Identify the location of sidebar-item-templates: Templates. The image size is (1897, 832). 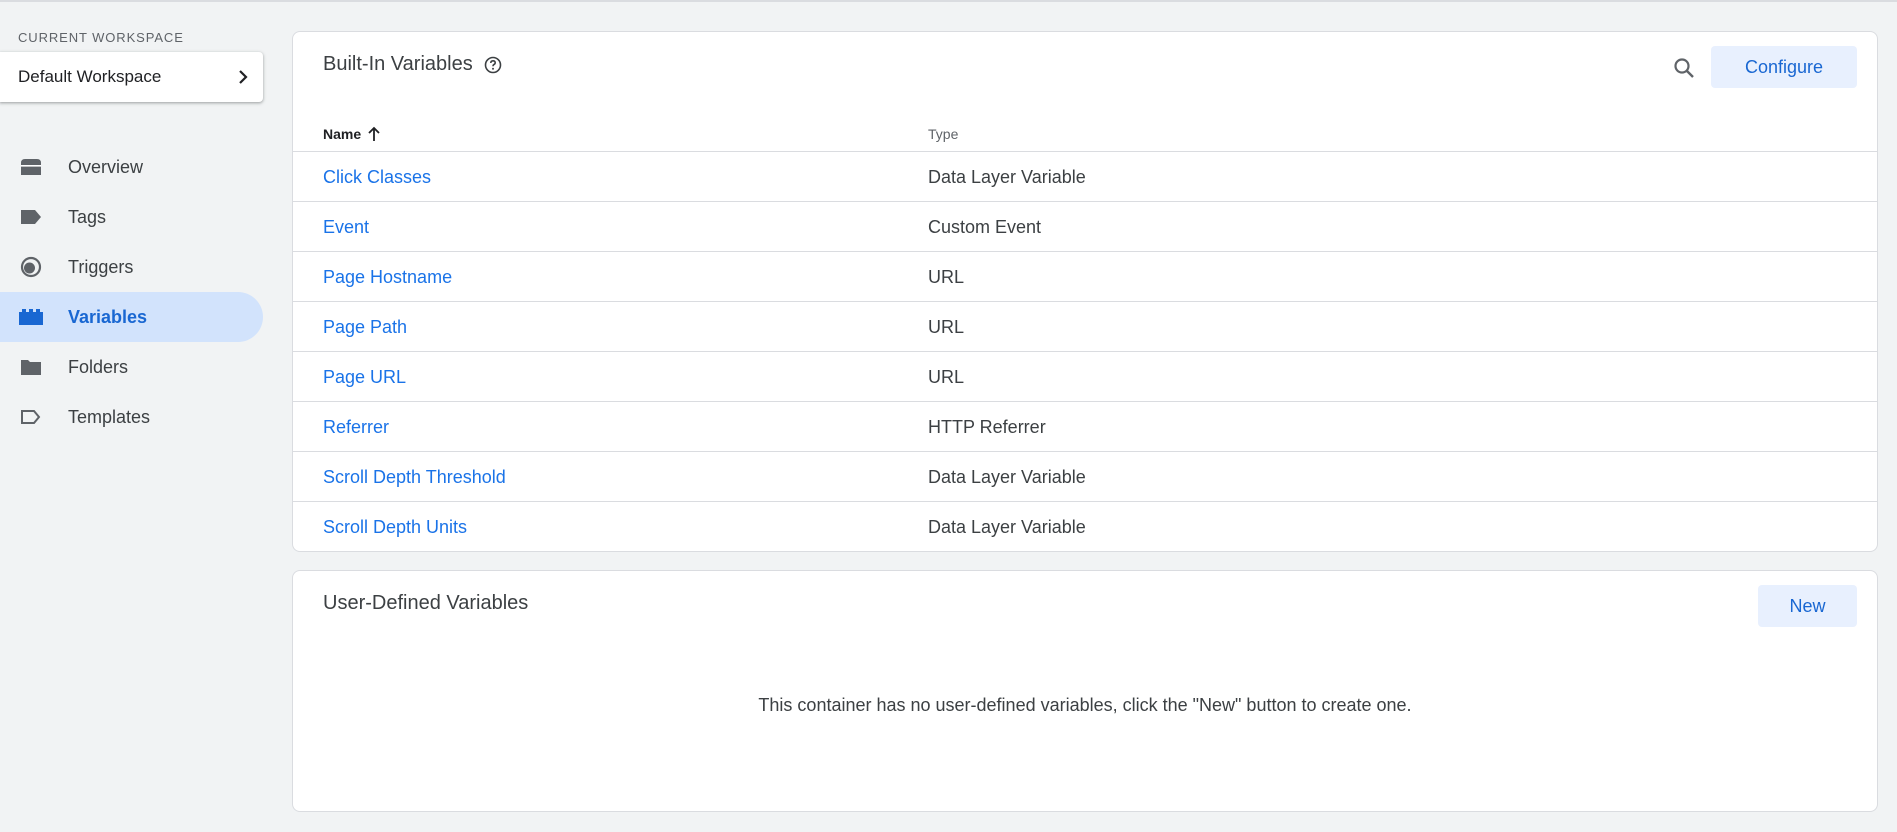
(131, 417).